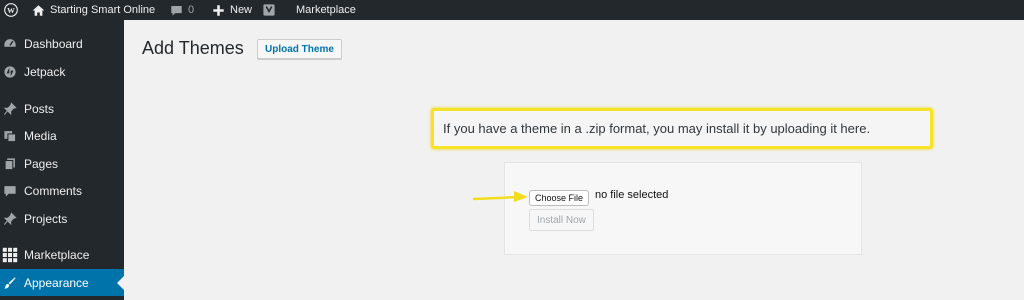 This screenshot has height=300, width=1024. What do you see at coordinates (218, 10) in the screenshot?
I see `plus-icon` at bounding box center [218, 10].